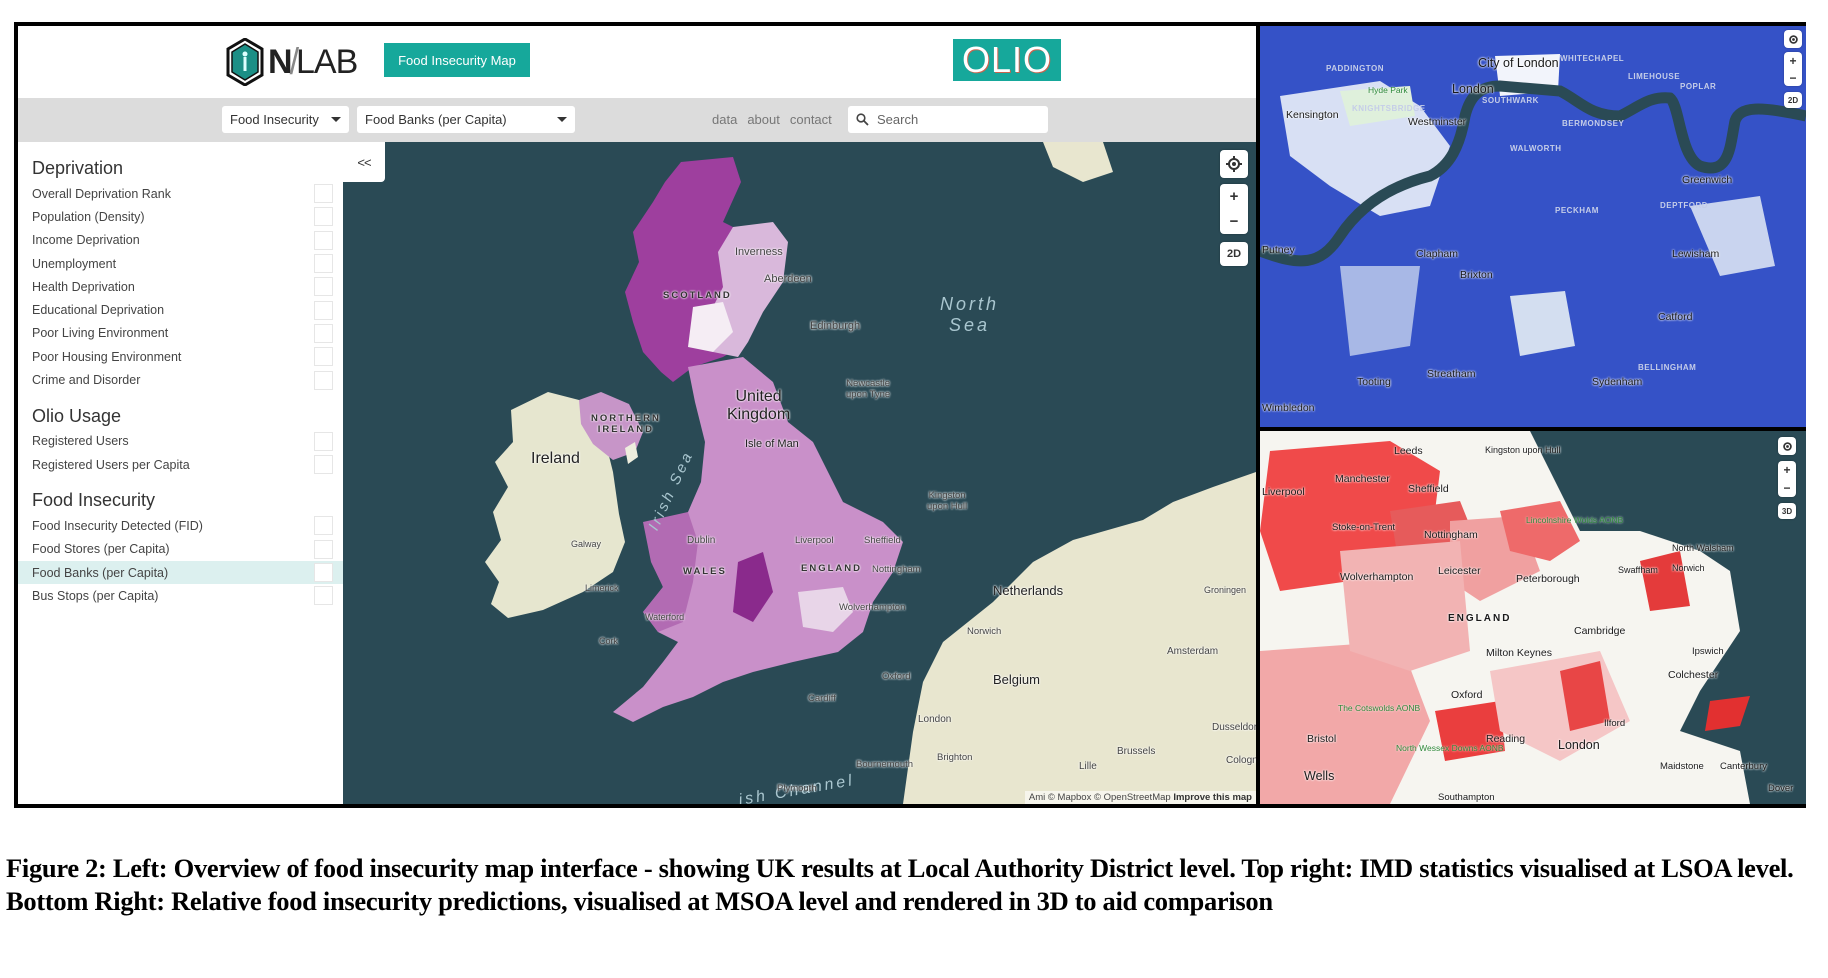 The image size is (1828, 978). Describe the element at coordinates (1638, 570) in the screenshot. I see `label-swaffham: Swaffham` at that location.